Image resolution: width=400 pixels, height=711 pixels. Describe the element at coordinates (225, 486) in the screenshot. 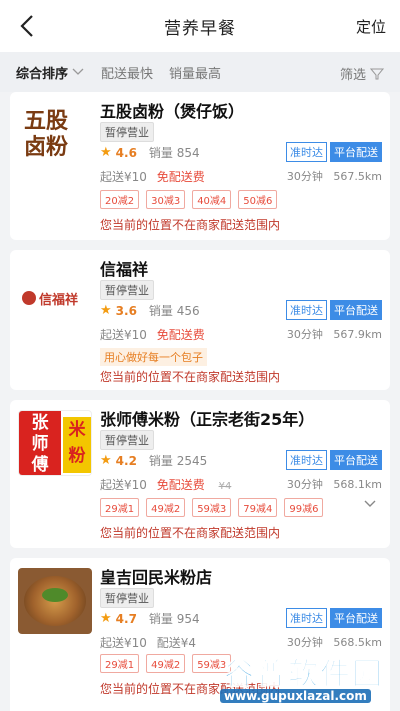

I see `original-delivery-fee: ¥4` at that location.